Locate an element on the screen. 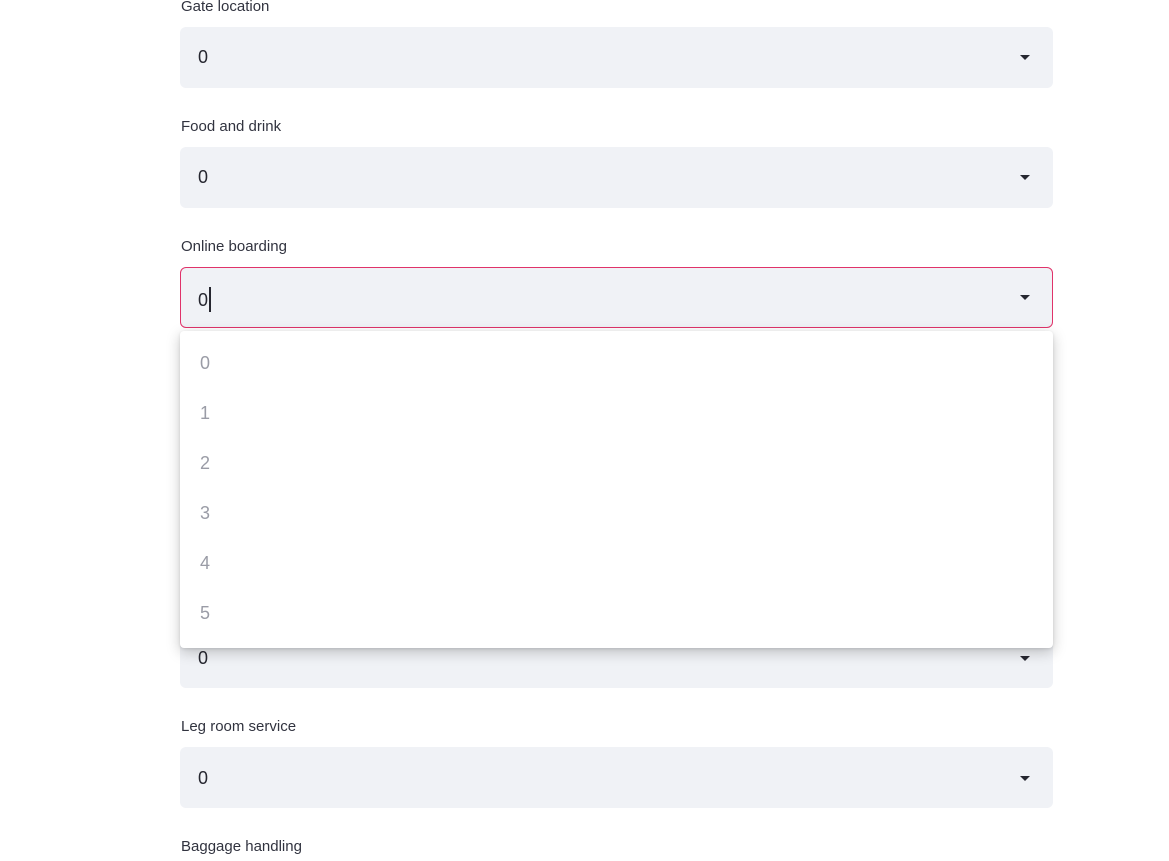 This screenshot has height=861, width=1169. gate-location-label: Gate location is located at coordinates (225, 7).